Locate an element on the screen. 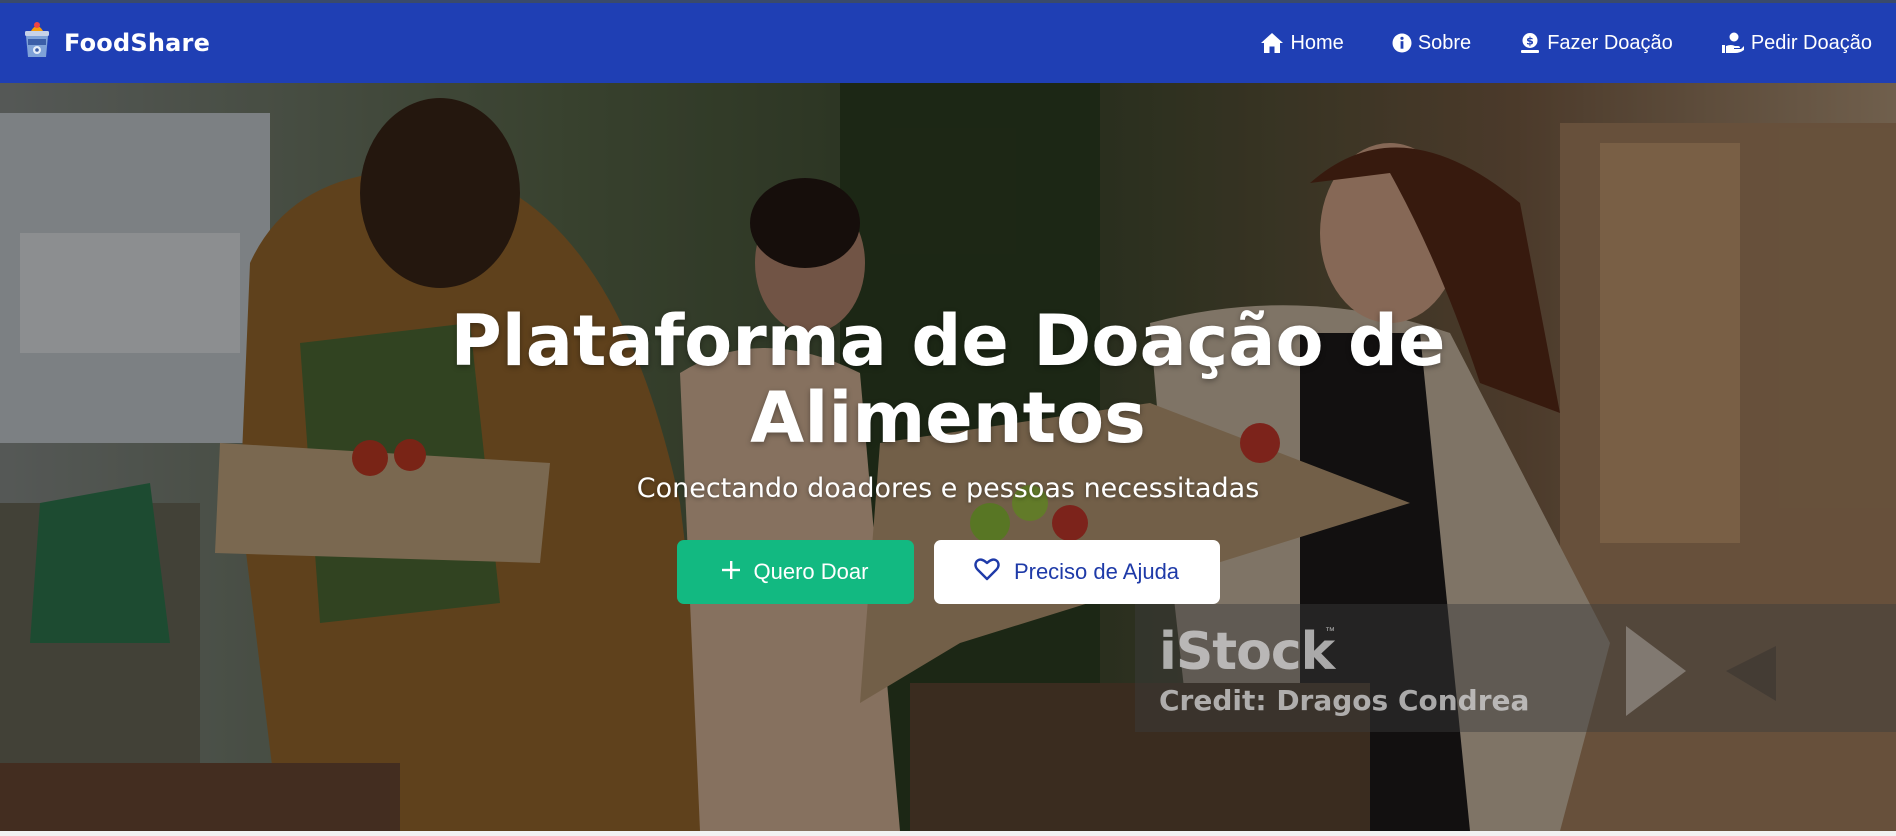 The image size is (1896, 836). nav-links: Home Sobre $ Fazer Doação Pedir Doação is located at coordinates (1566, 43).